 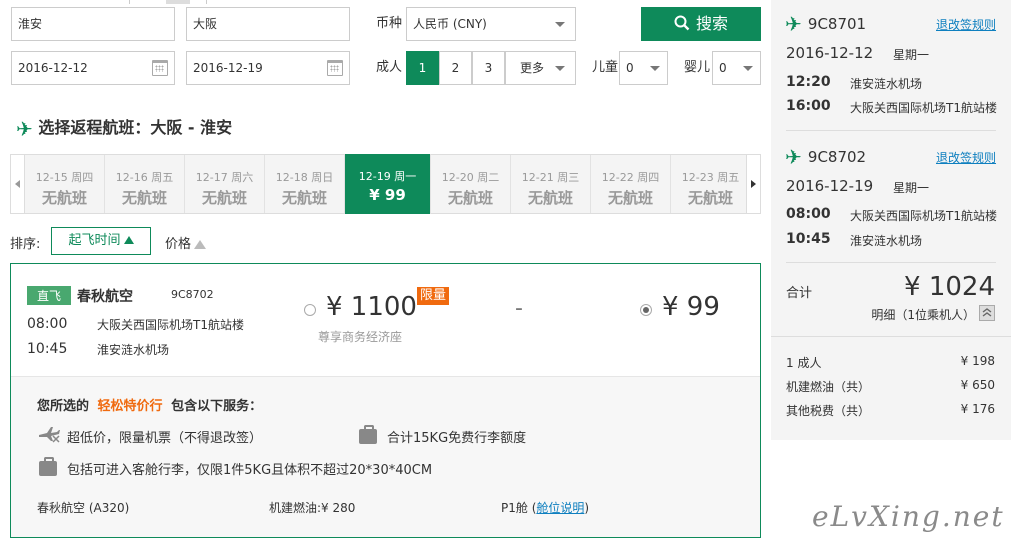 I want to click on arr-airport: 淮安涟水机场, so click(x=133, y=350).